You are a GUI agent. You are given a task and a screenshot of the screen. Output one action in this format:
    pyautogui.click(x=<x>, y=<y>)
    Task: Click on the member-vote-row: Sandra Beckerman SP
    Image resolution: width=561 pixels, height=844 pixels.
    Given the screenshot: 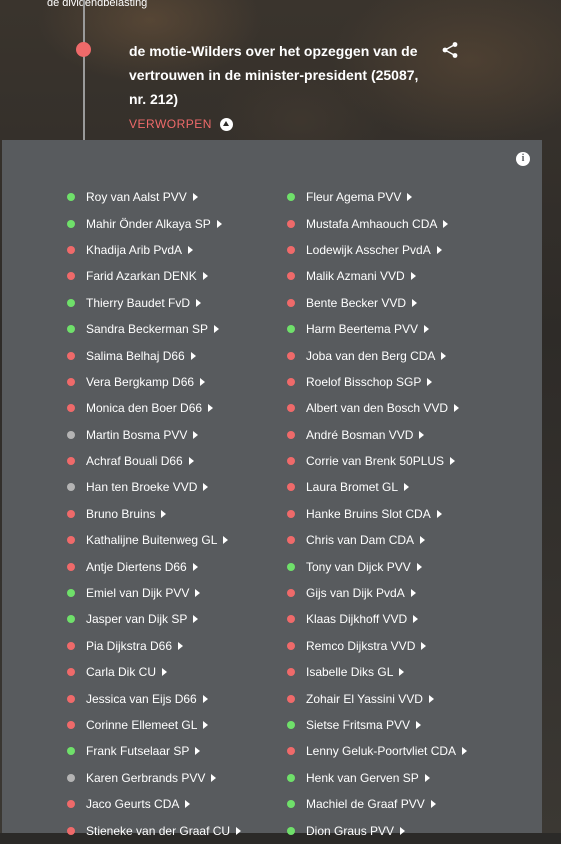 What is the action you would take?
    pyautogui.click(x=154, y=329)
    